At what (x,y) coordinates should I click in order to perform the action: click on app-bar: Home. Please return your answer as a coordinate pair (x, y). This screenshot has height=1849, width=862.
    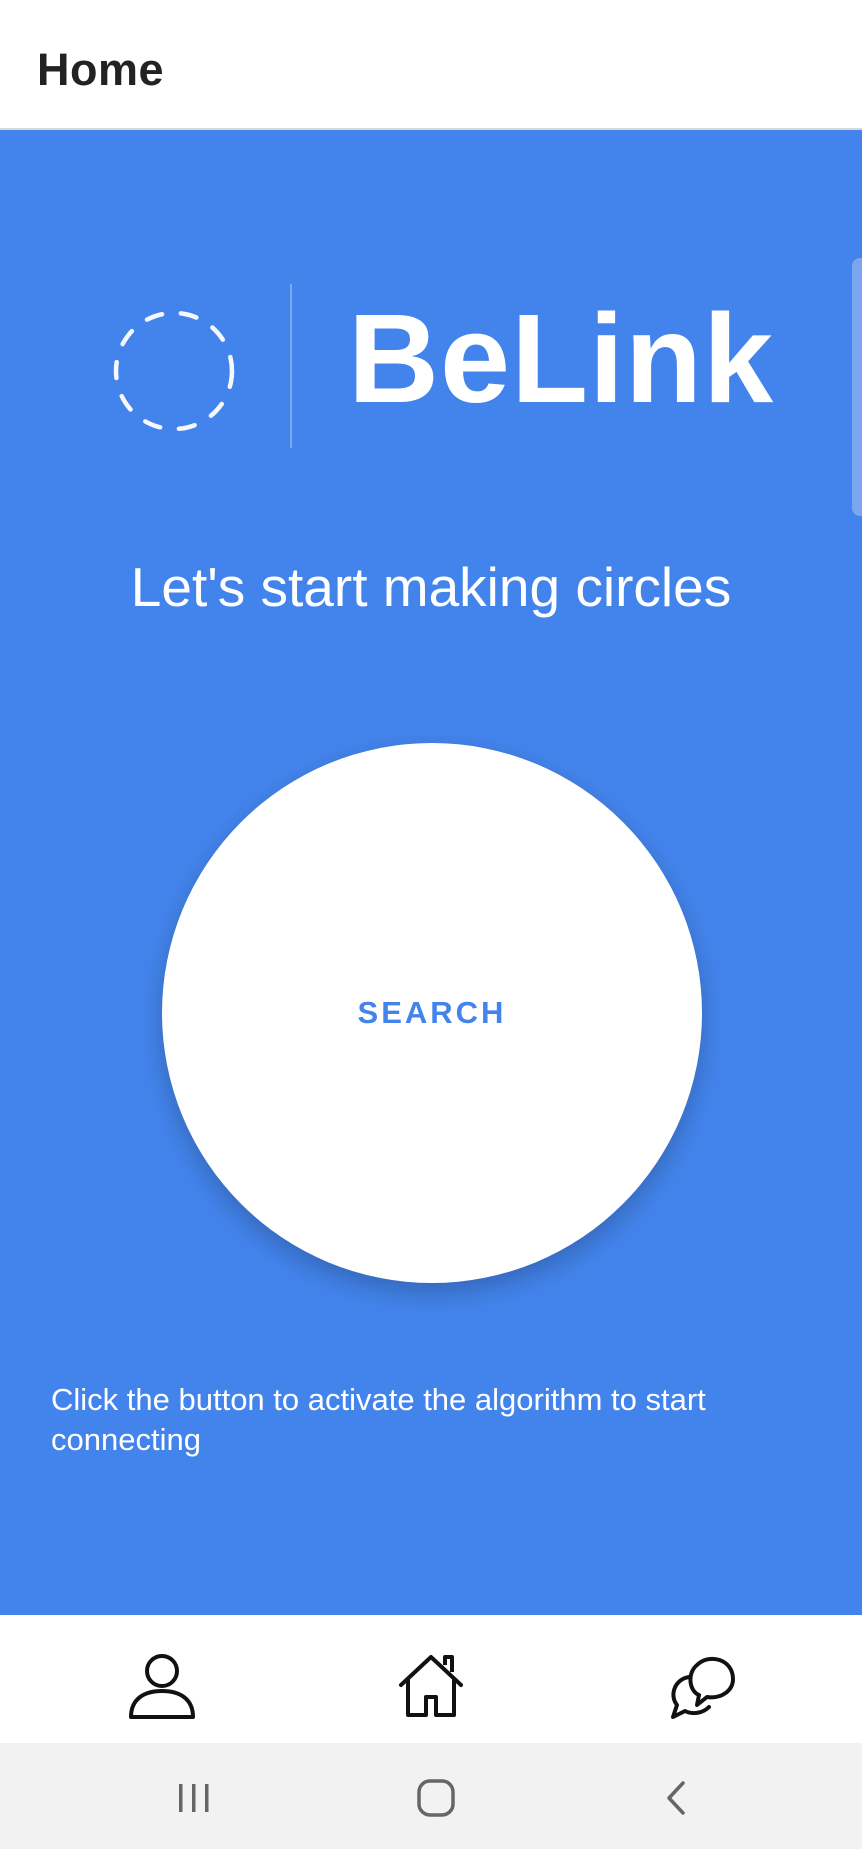
    Looking at the image, I should click on (431, 65).